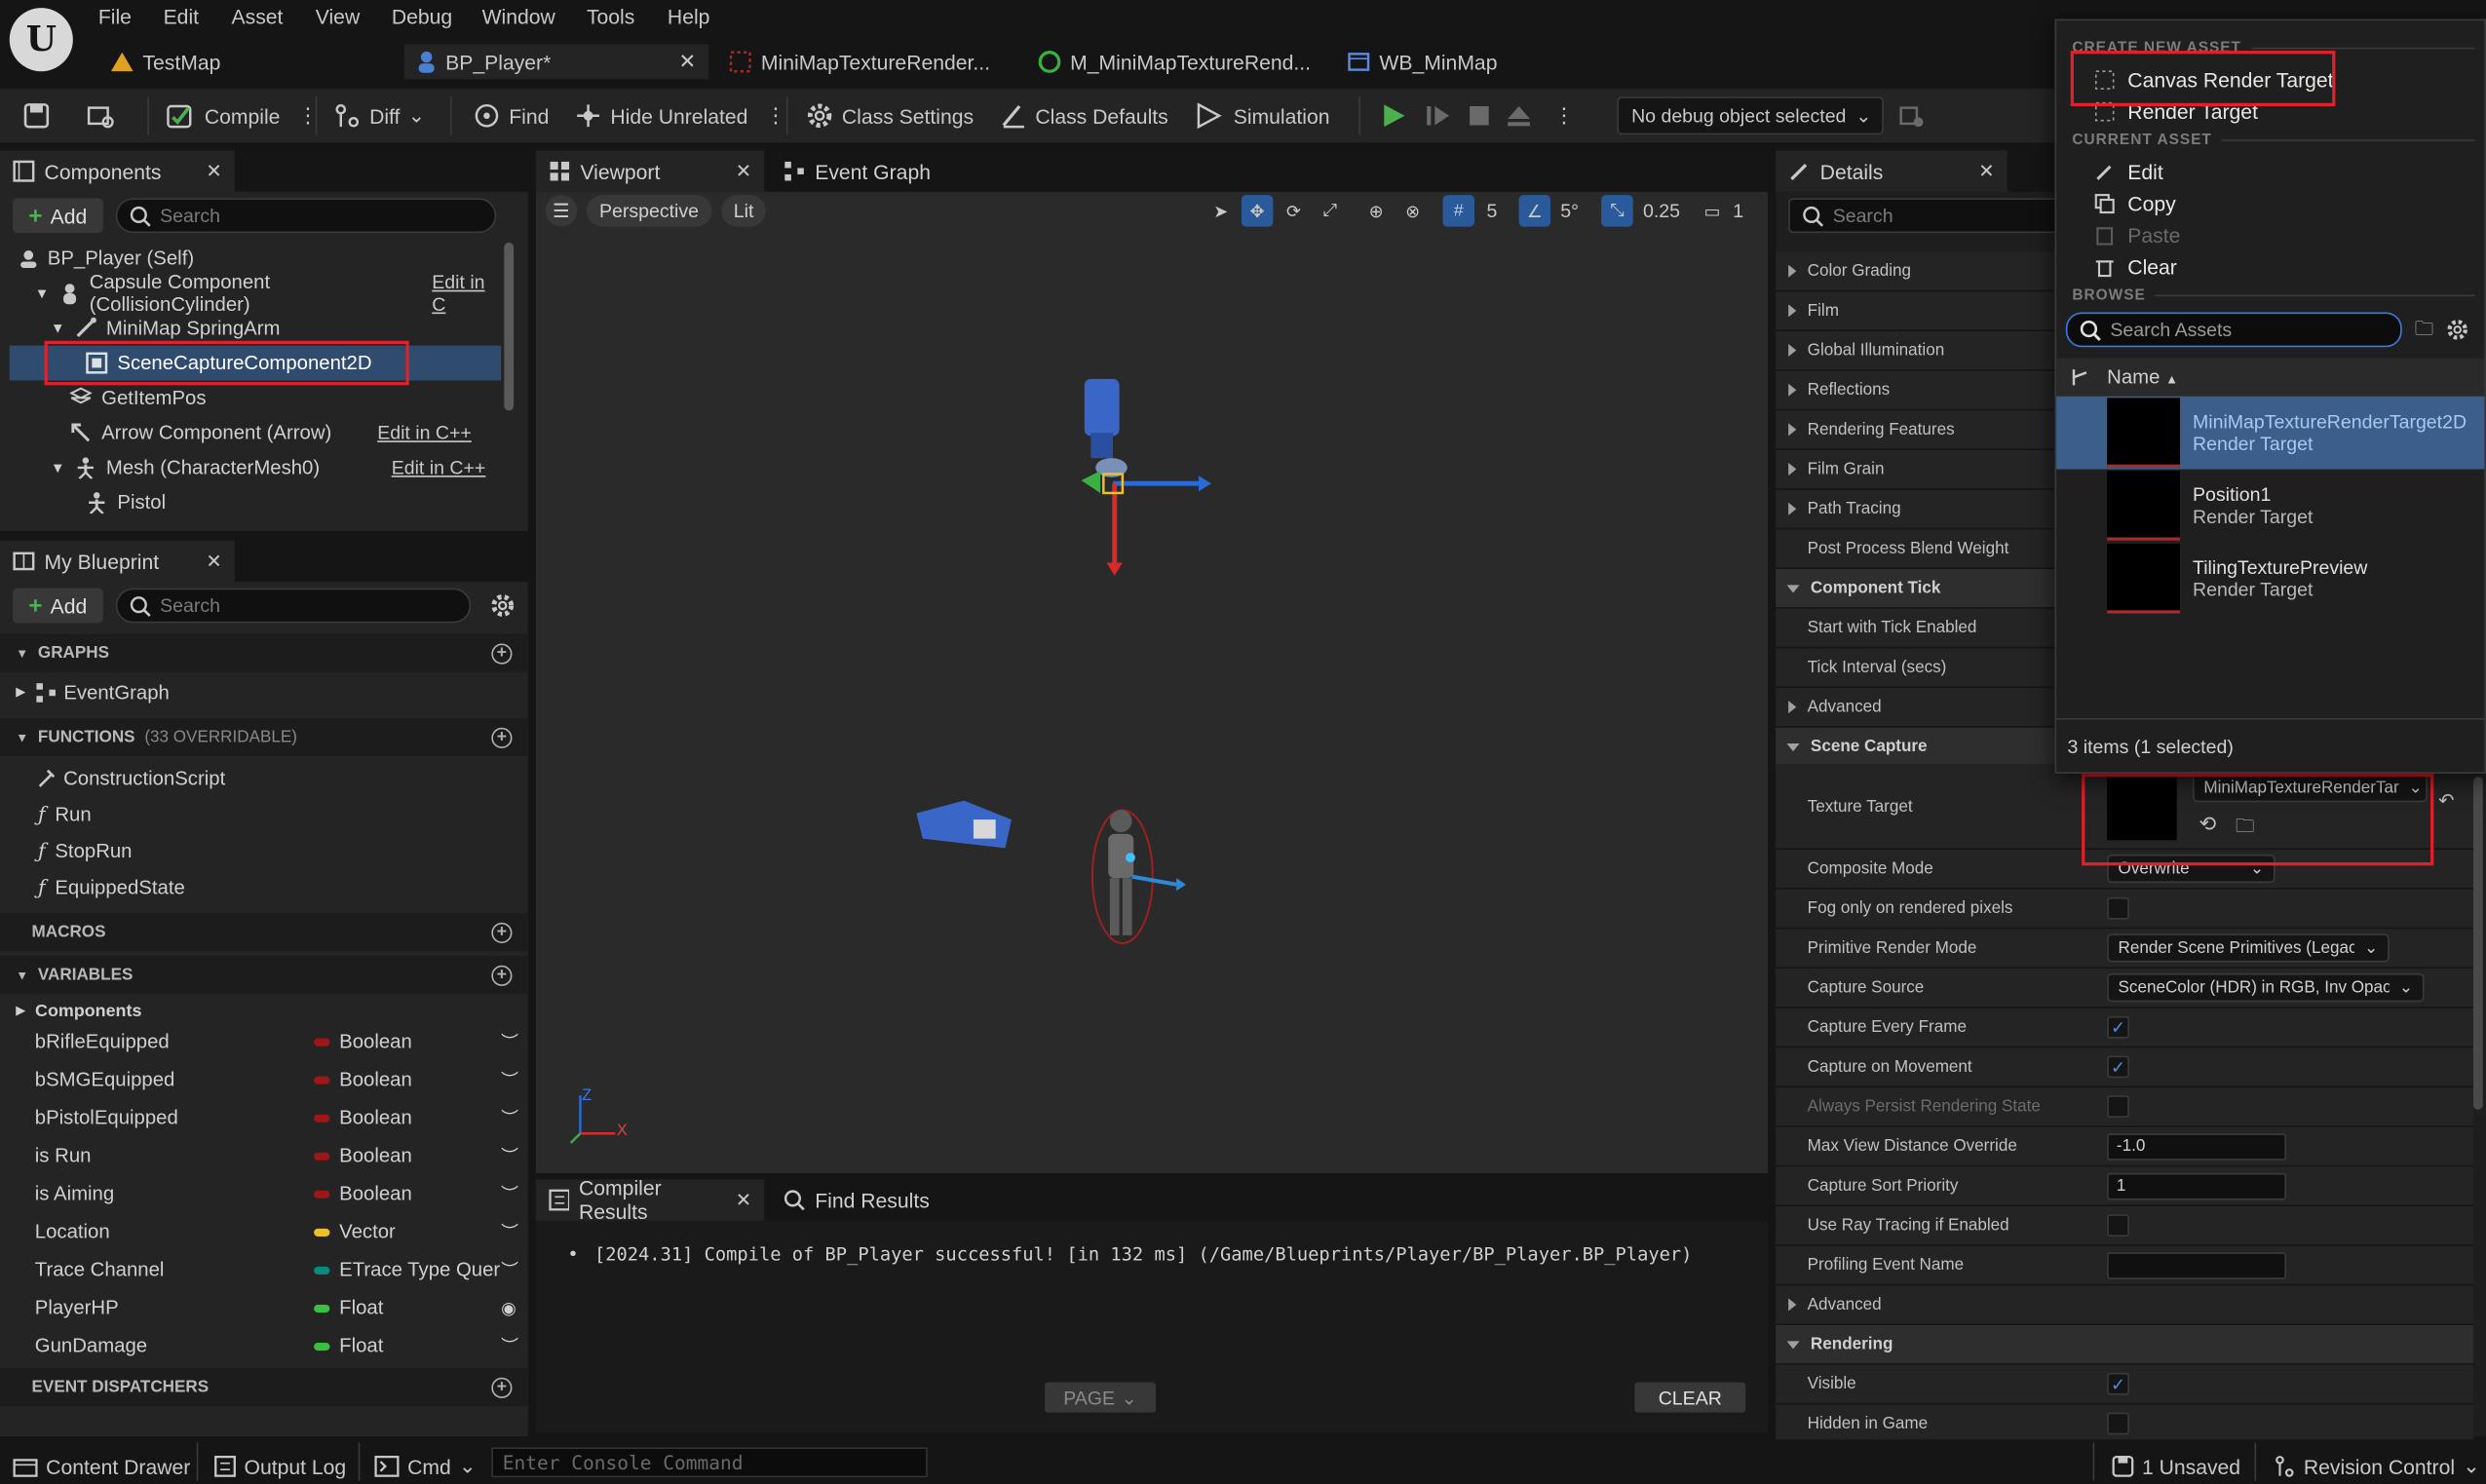 Image resolution: width=2486 pixels, height=1484 pixels. I want to click on clear-results-button: CLEAR, so click(1690, 1397).